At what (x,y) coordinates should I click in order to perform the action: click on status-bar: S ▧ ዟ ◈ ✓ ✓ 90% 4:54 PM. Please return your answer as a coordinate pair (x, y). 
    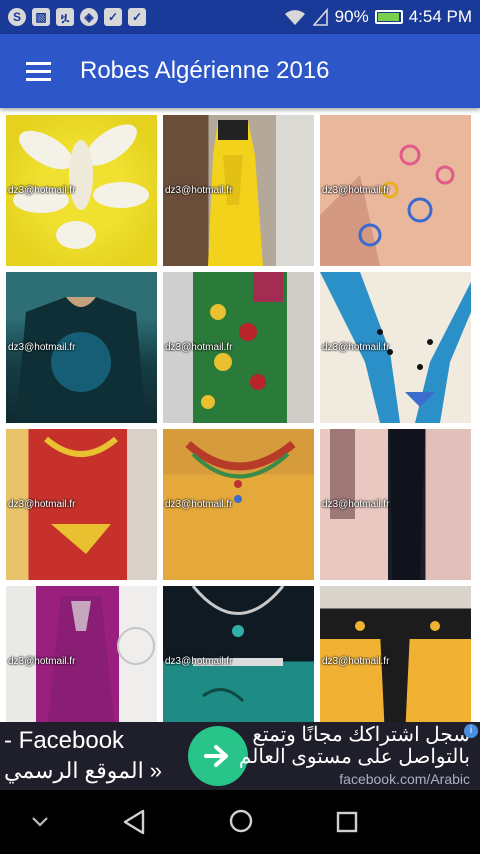
    Looking at the image, I should click on (240, 17).